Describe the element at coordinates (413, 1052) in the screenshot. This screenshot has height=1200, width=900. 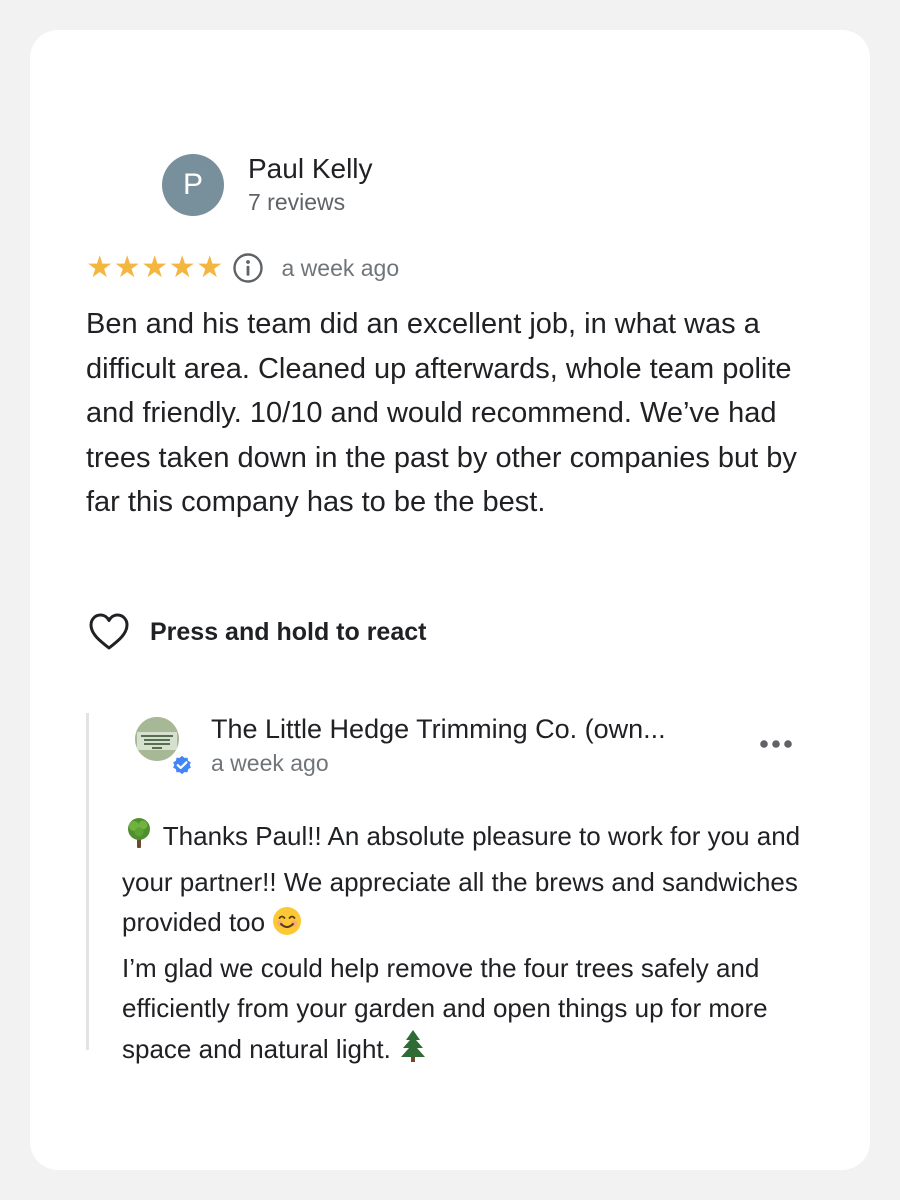
I see `evergreen-tree-emoji` at that location.